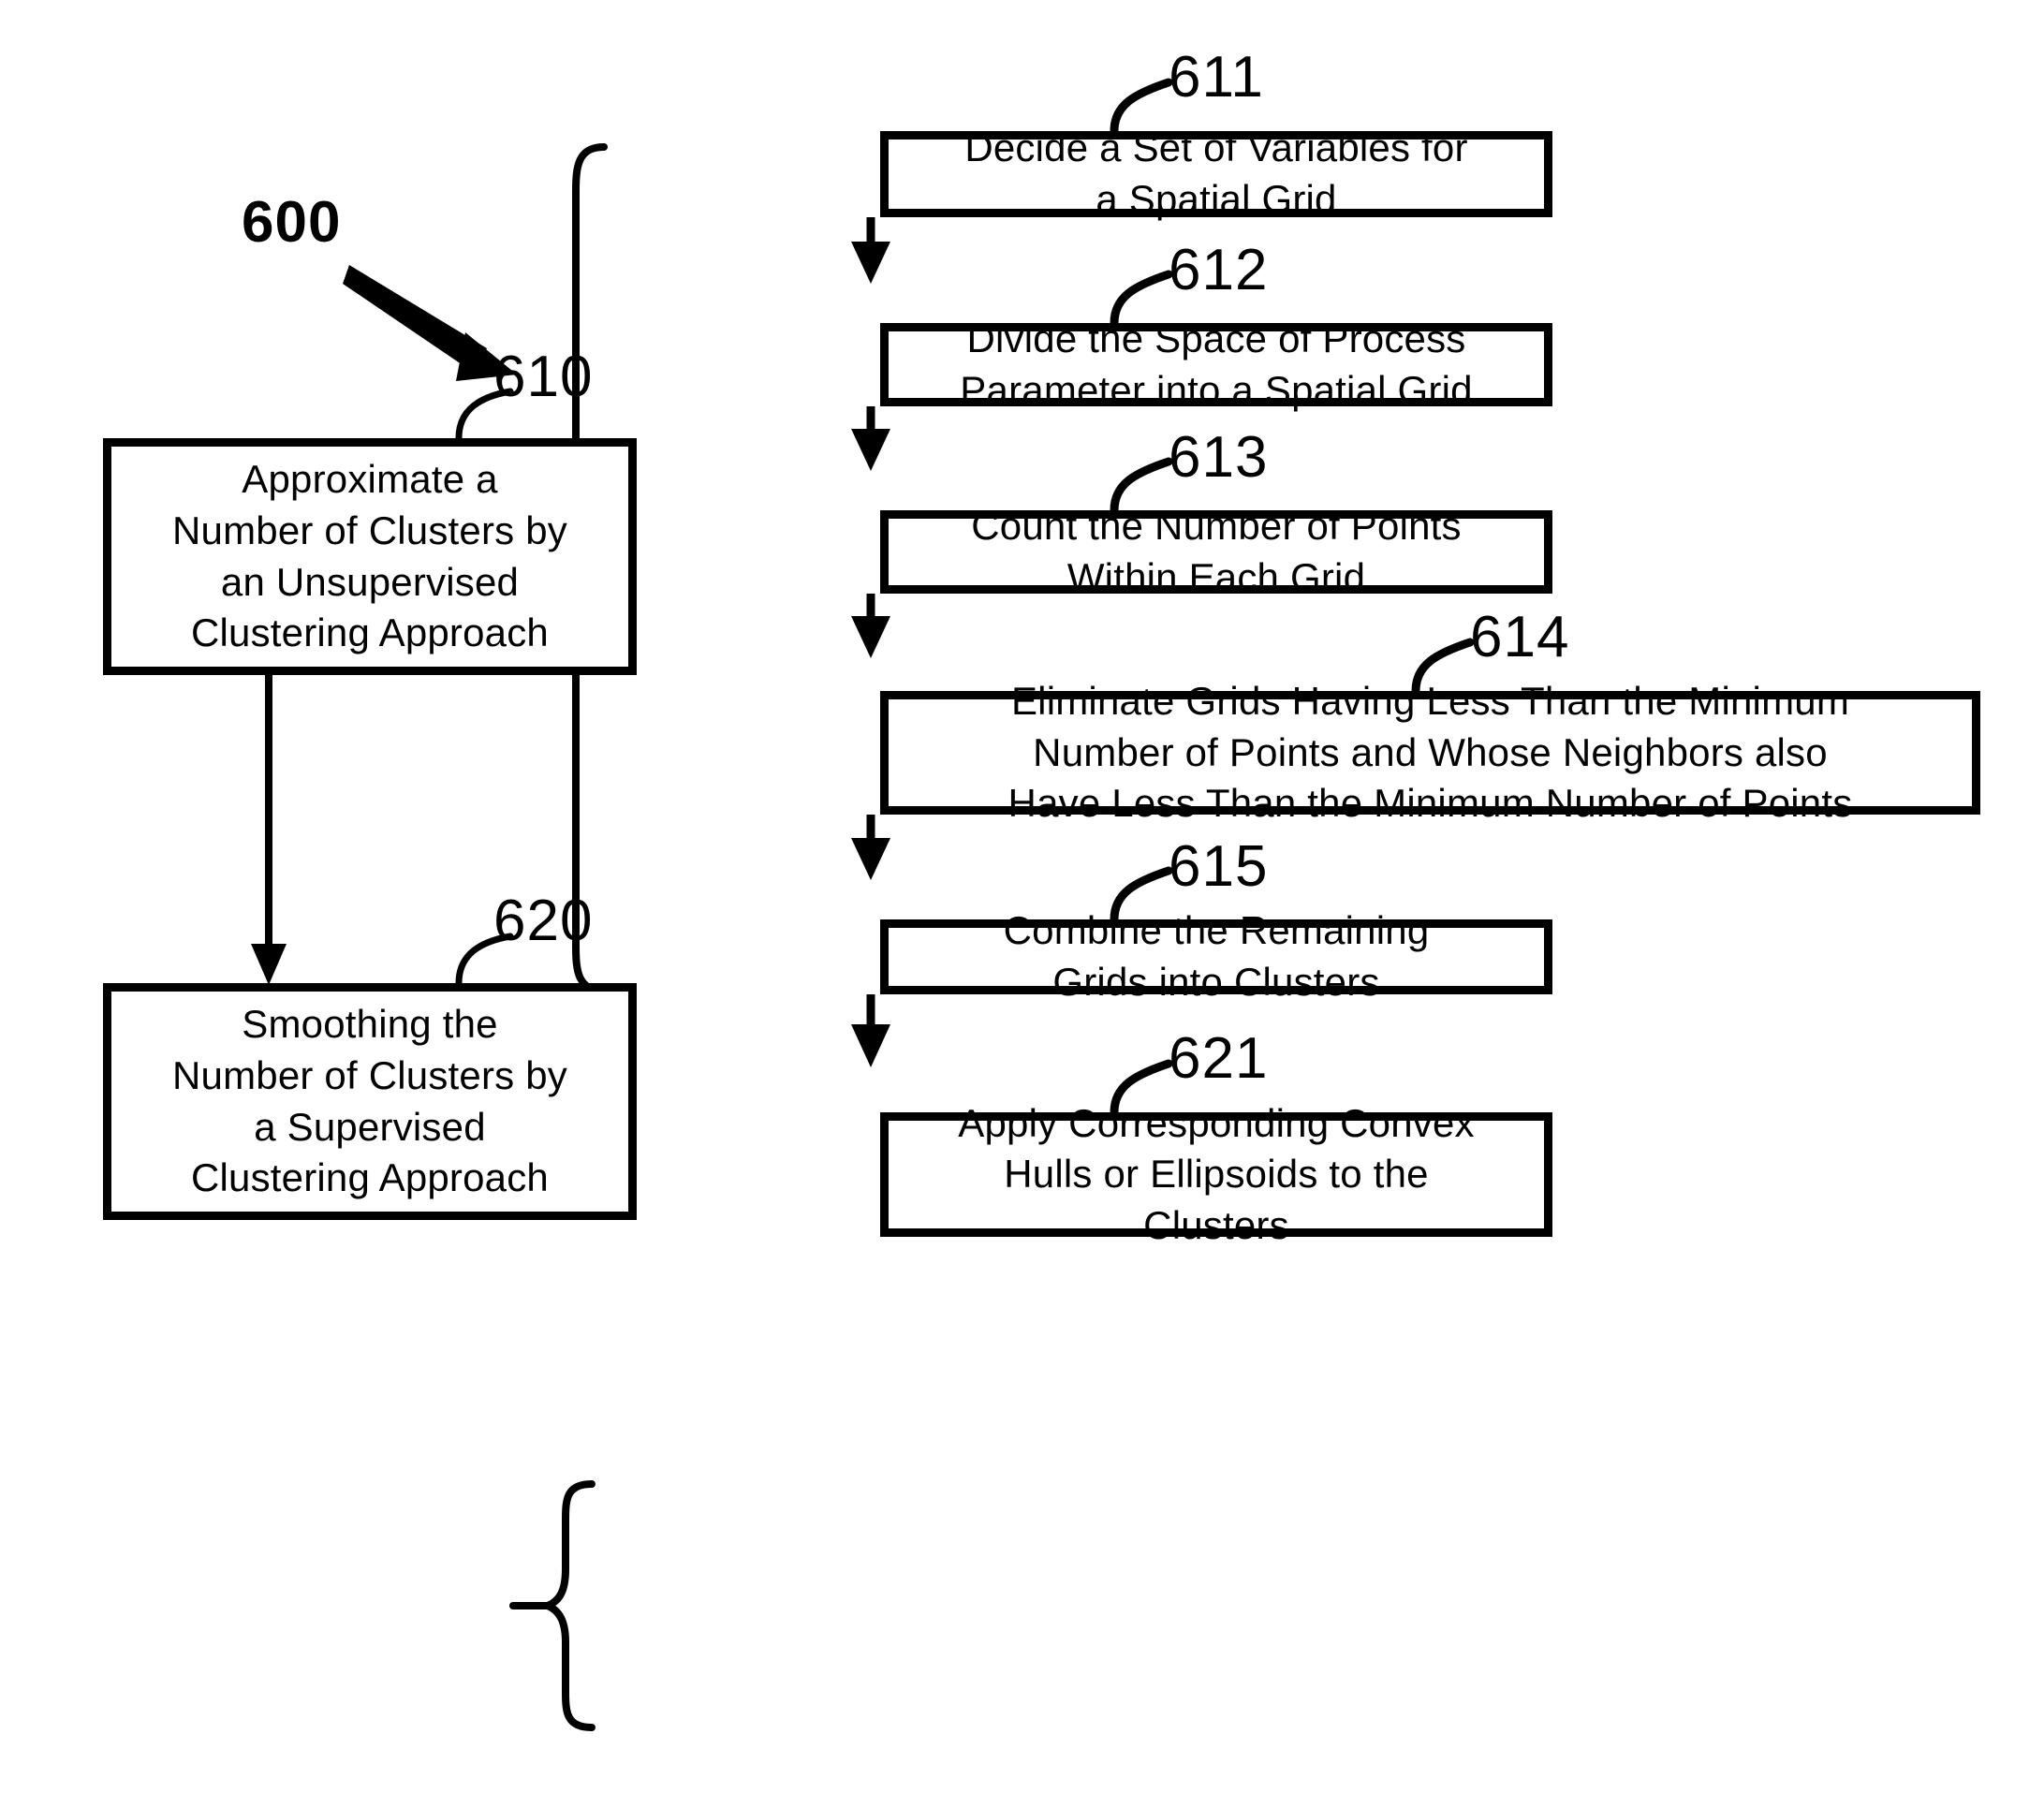 This screenshot has width=2044, height=1793. What do you see at coordinates (543, 921) in the screenshot?
I see `figure-ref-620: 620` at bounding box center [543, 921].